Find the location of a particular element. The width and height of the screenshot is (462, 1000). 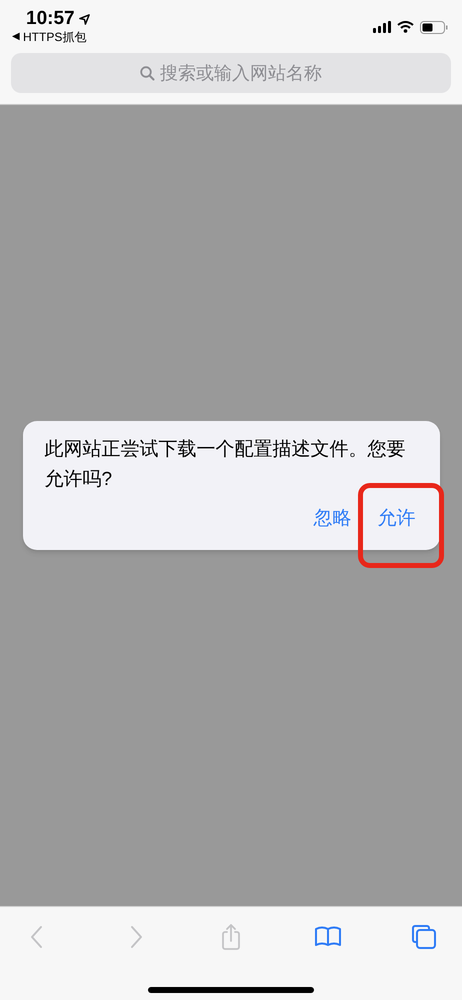

location-arrow-icon is located at coordinates (84, 19).